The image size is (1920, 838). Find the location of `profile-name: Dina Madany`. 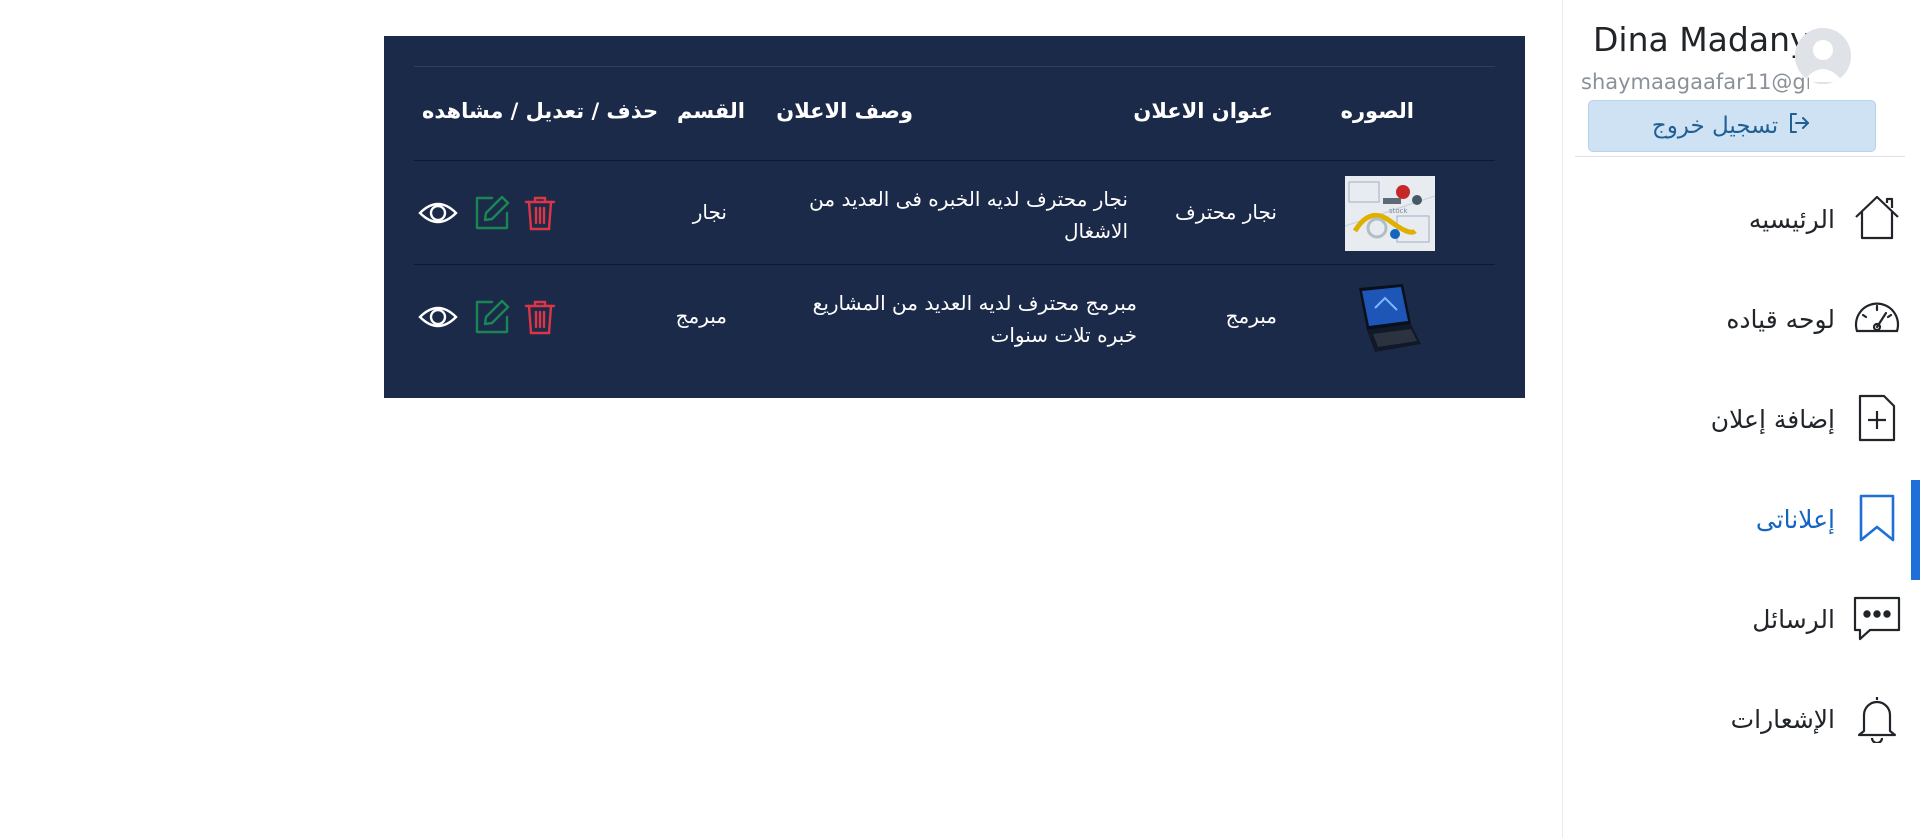

profile-name: Dina Madany is located at coordinates (1701, 39).